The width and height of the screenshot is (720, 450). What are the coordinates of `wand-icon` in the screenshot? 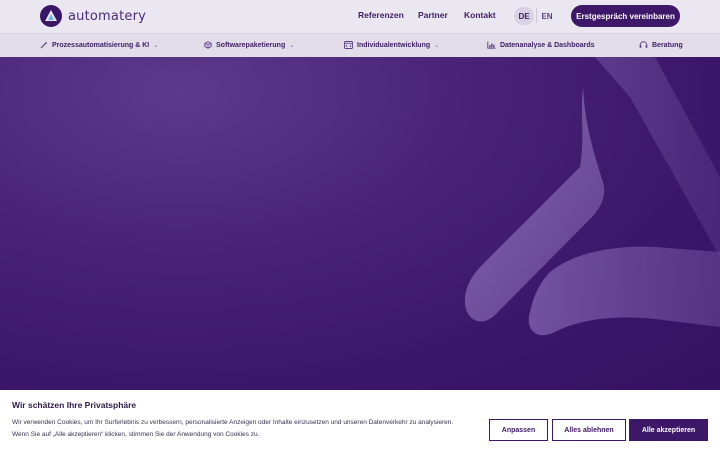 It's located at (44, 45).